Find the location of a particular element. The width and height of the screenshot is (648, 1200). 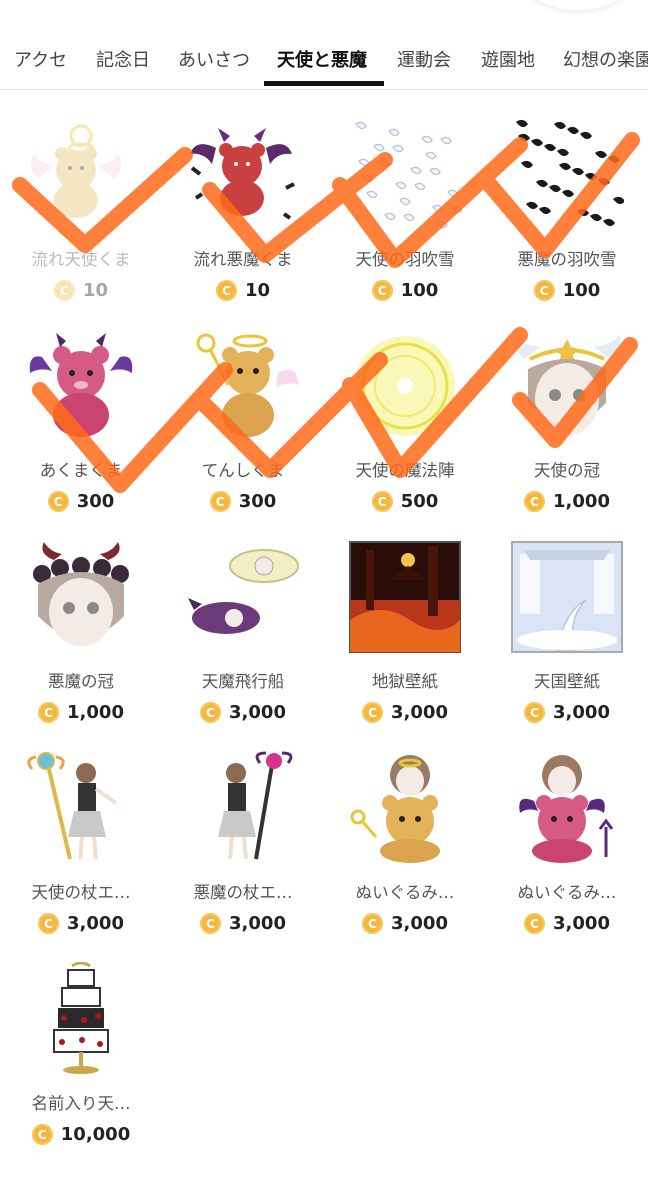

price-value: 500 is located at coordinates (419, 501).